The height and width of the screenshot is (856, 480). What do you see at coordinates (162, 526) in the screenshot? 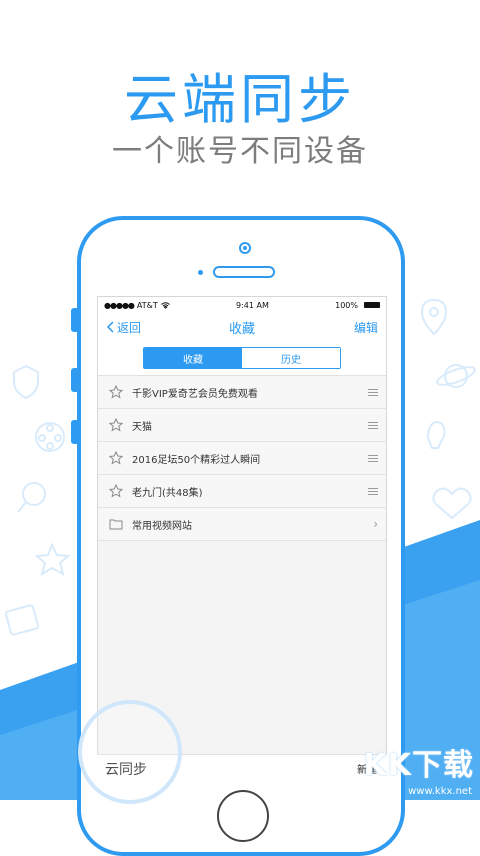
I see `list-item-label: 常用视频网站` at bounding box center [162, 526].